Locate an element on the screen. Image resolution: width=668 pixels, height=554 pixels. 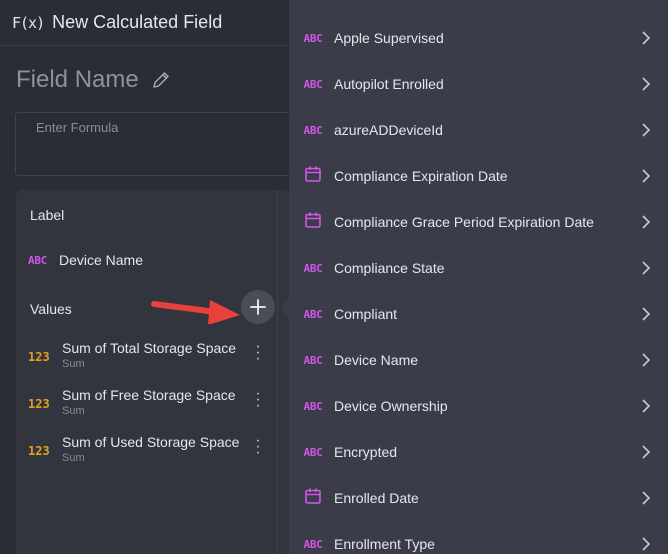
label-section-heading: Label is located at coordinates (47, 215).